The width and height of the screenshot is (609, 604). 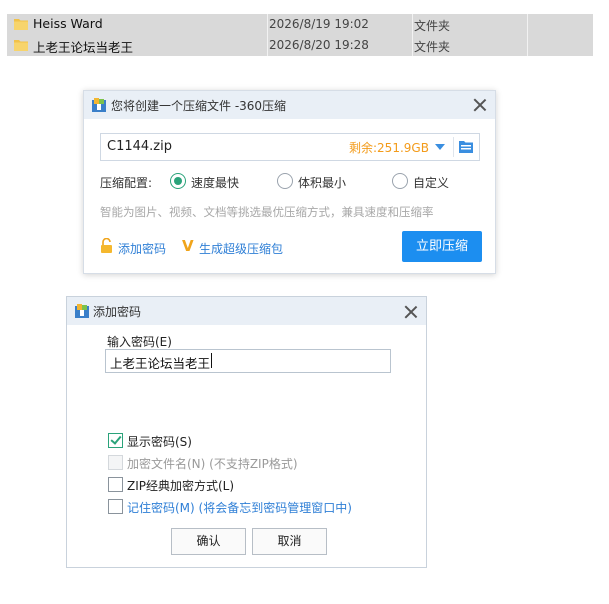 I want to click on archive-filename: C1144.zip, so click(x=139, y=146).